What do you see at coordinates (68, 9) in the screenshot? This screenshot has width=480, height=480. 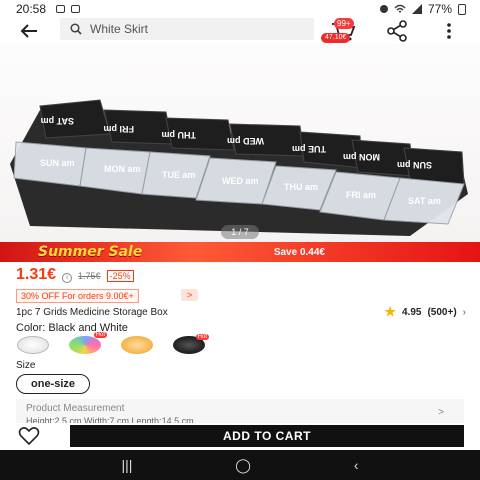 I see `status-icons` at bounding box center [68, 9].